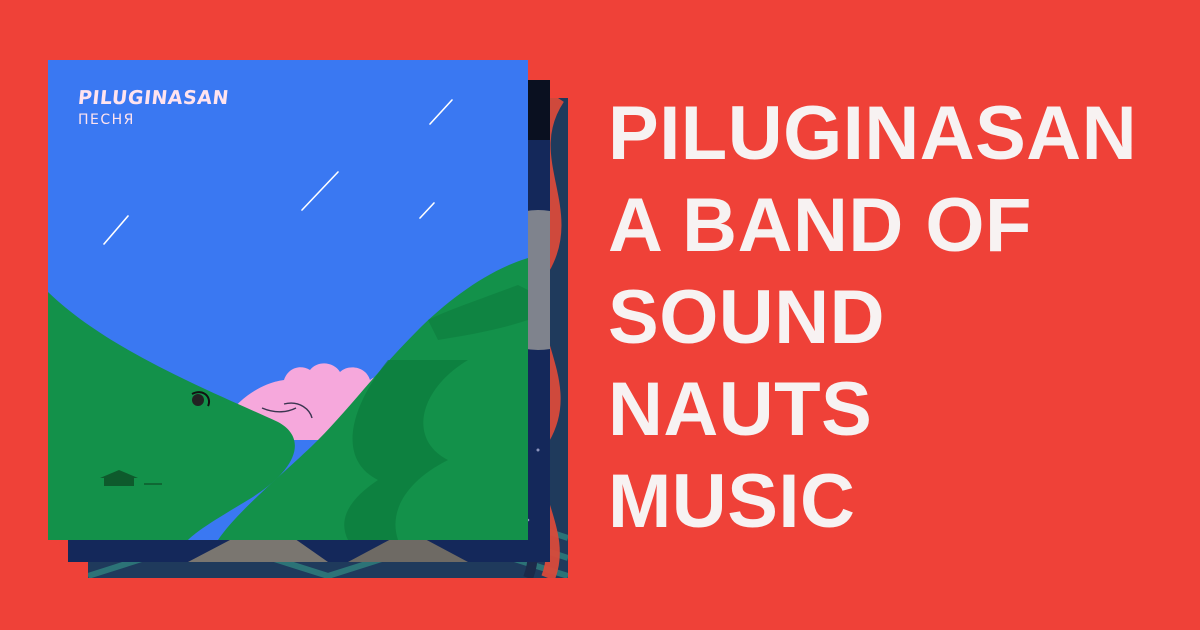 The height and width of the screenshot is (630, 1200). I want to click on headline-line-2: A BAND OF, so click(820, 225).